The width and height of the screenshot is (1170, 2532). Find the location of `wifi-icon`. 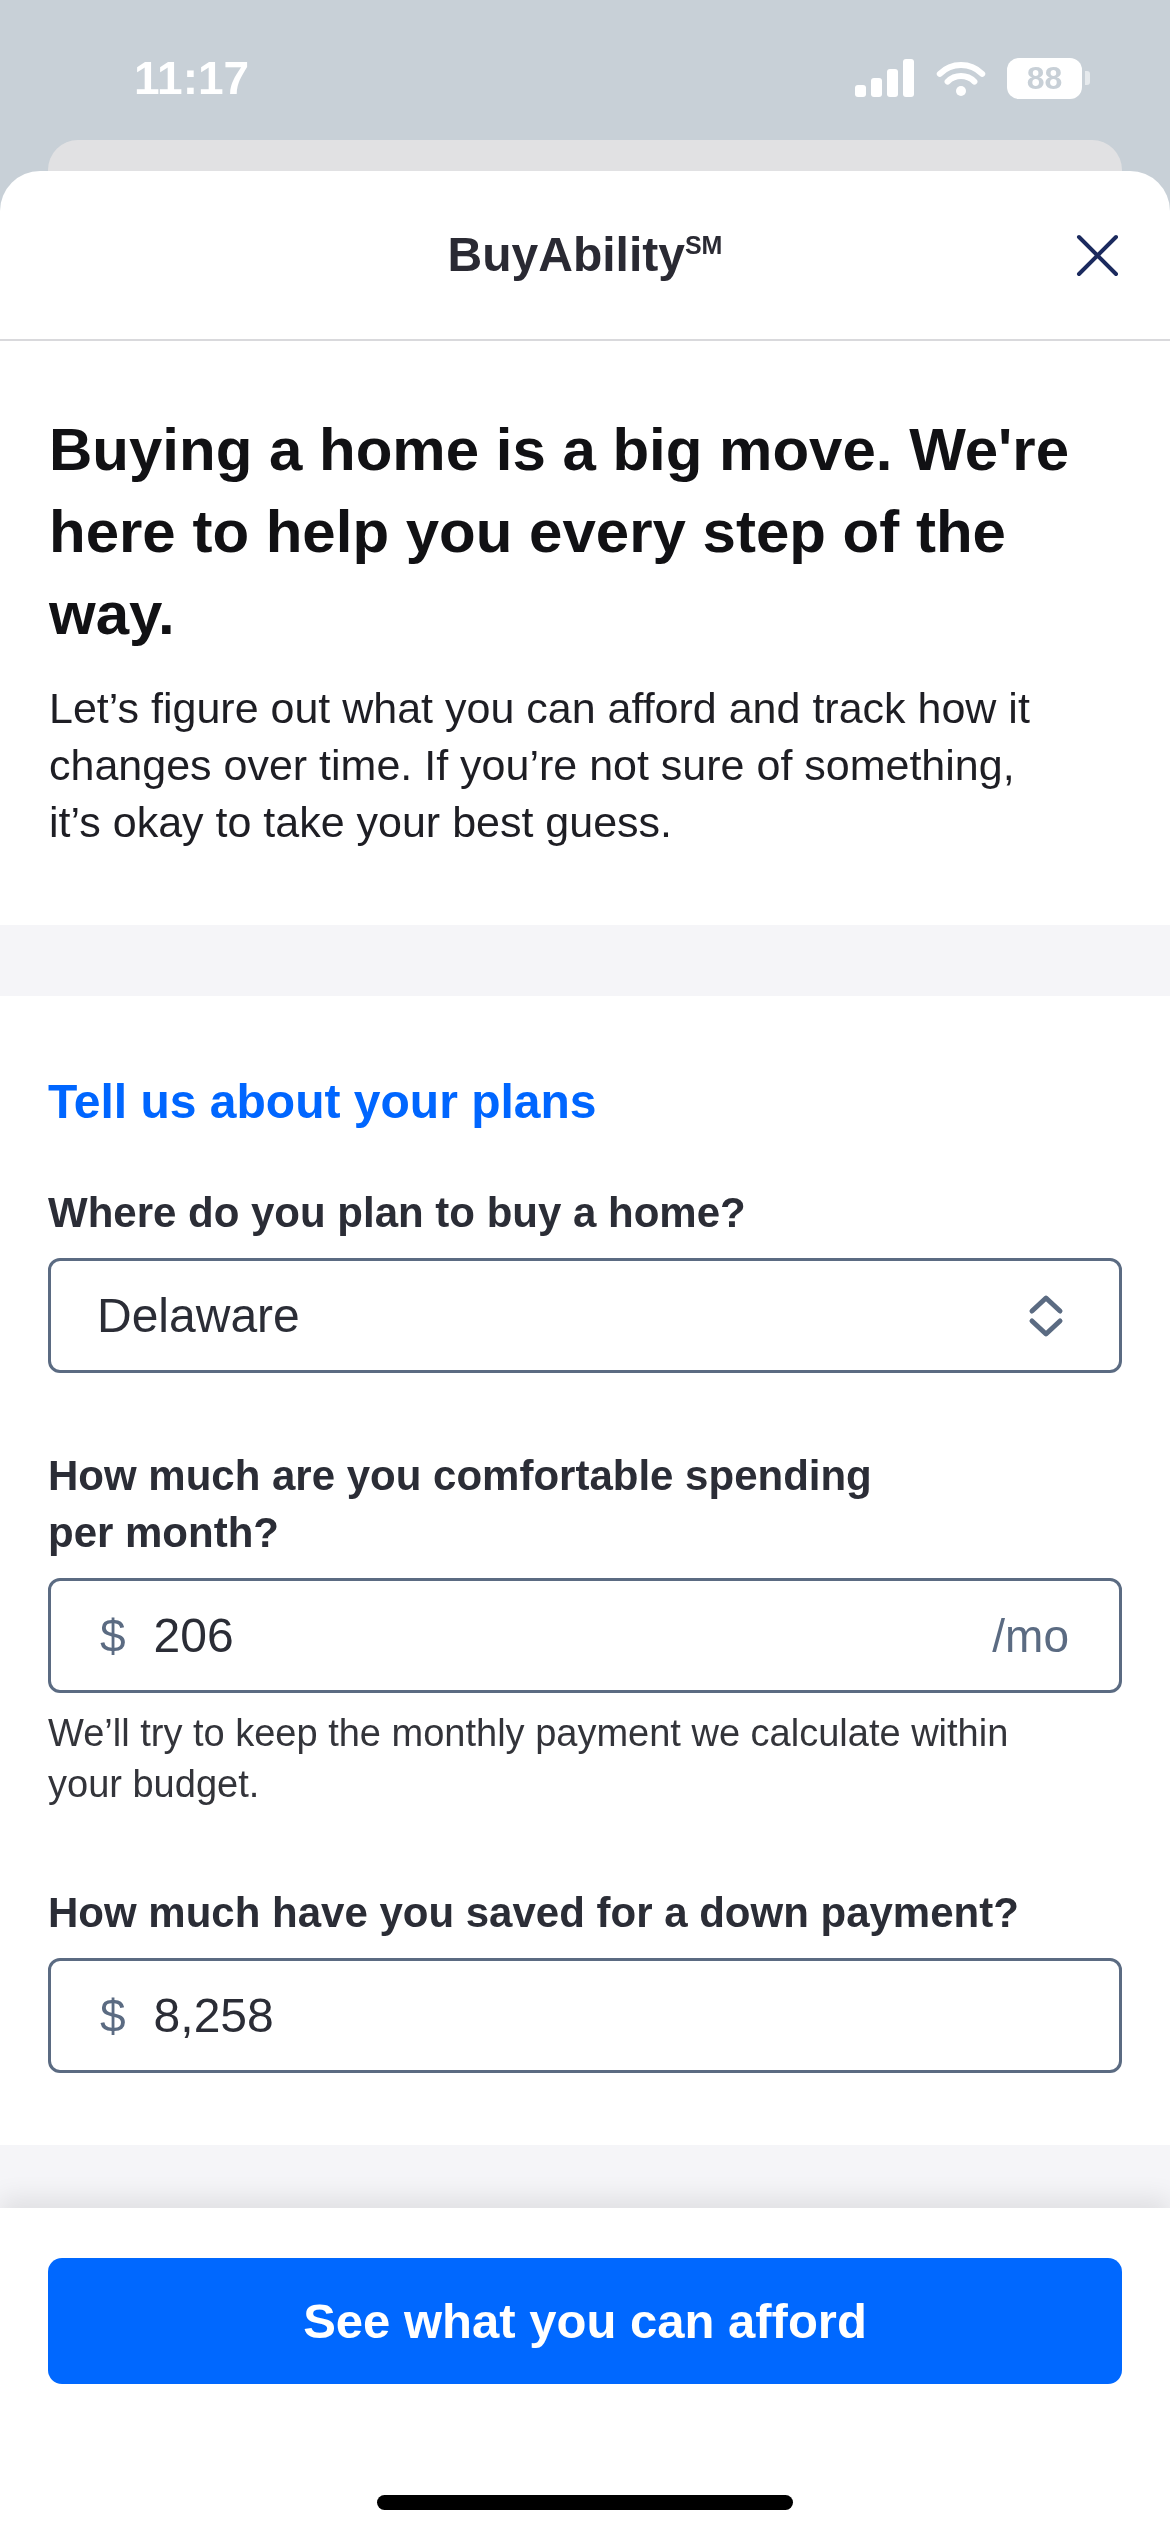

wifi-icon is located at coordinates (961, 78).